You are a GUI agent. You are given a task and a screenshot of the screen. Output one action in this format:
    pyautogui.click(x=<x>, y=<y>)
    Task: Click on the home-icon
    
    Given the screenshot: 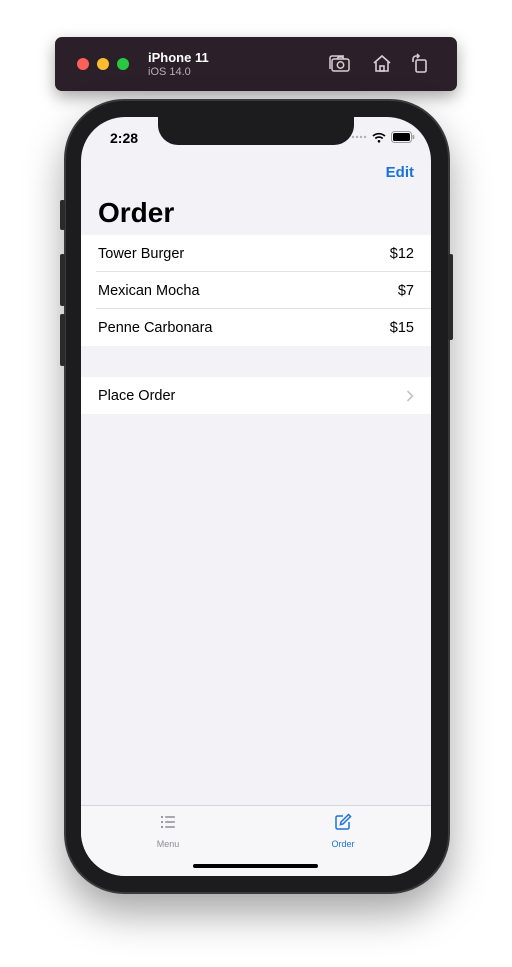 What is the action you would take?
    pyautogui.click(x=382, y=64)
    